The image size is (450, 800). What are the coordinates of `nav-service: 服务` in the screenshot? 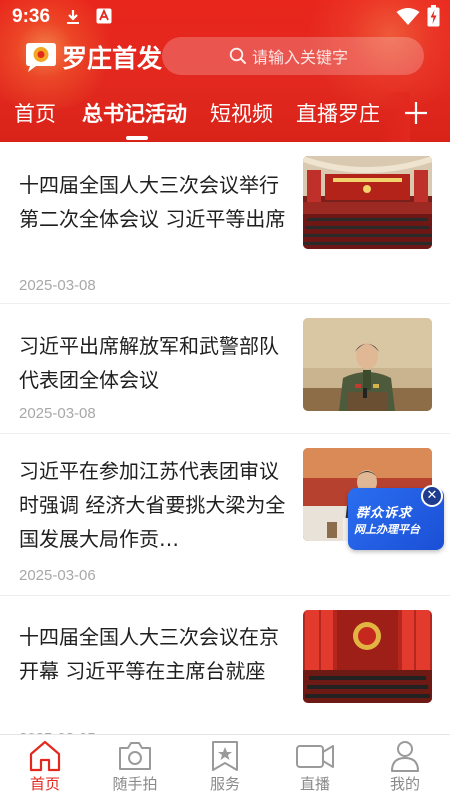 It's located at (225, 767).